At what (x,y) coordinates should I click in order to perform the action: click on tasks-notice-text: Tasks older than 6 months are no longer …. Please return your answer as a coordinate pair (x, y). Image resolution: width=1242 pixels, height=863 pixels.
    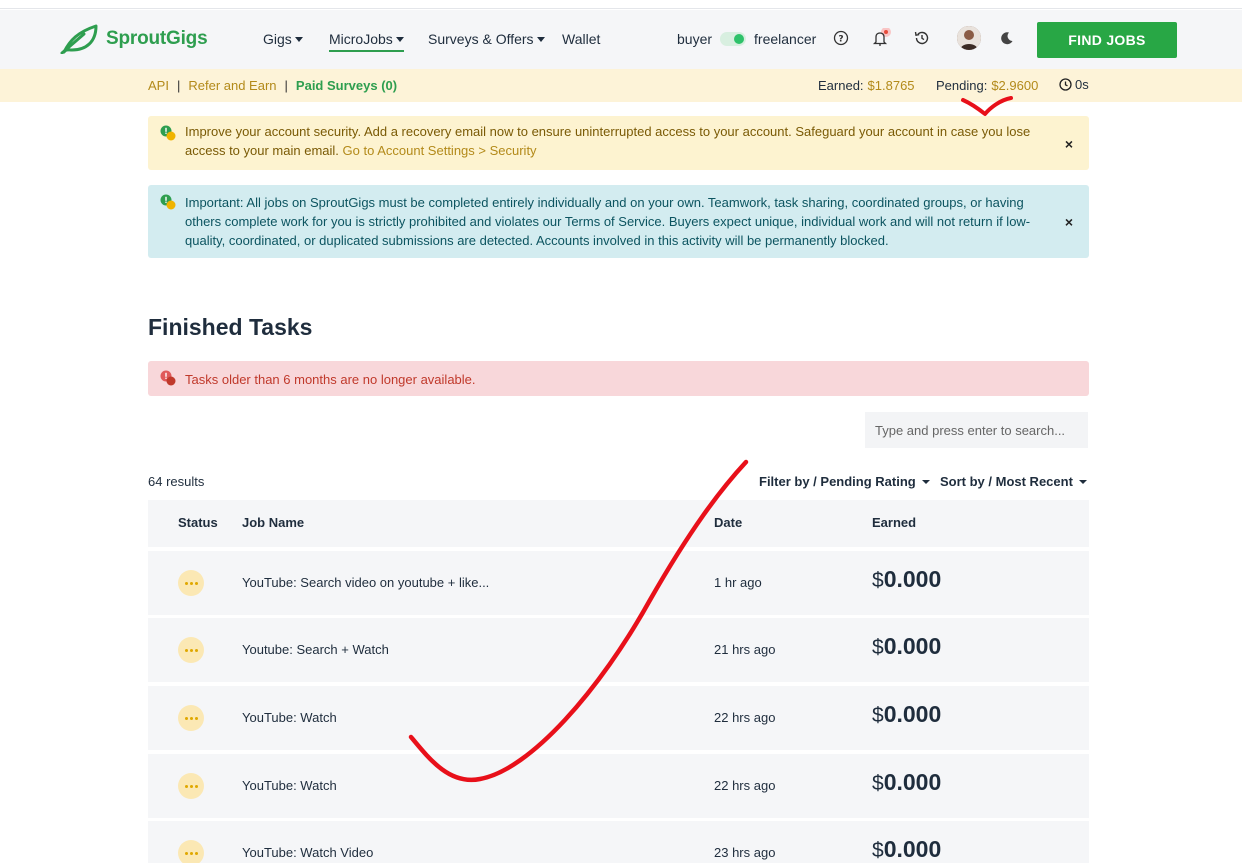
    Looking at the image, I should click on (330, 379).